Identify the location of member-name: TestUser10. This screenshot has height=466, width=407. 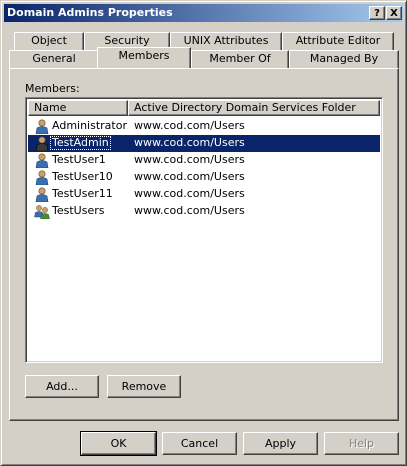
(82, 176).